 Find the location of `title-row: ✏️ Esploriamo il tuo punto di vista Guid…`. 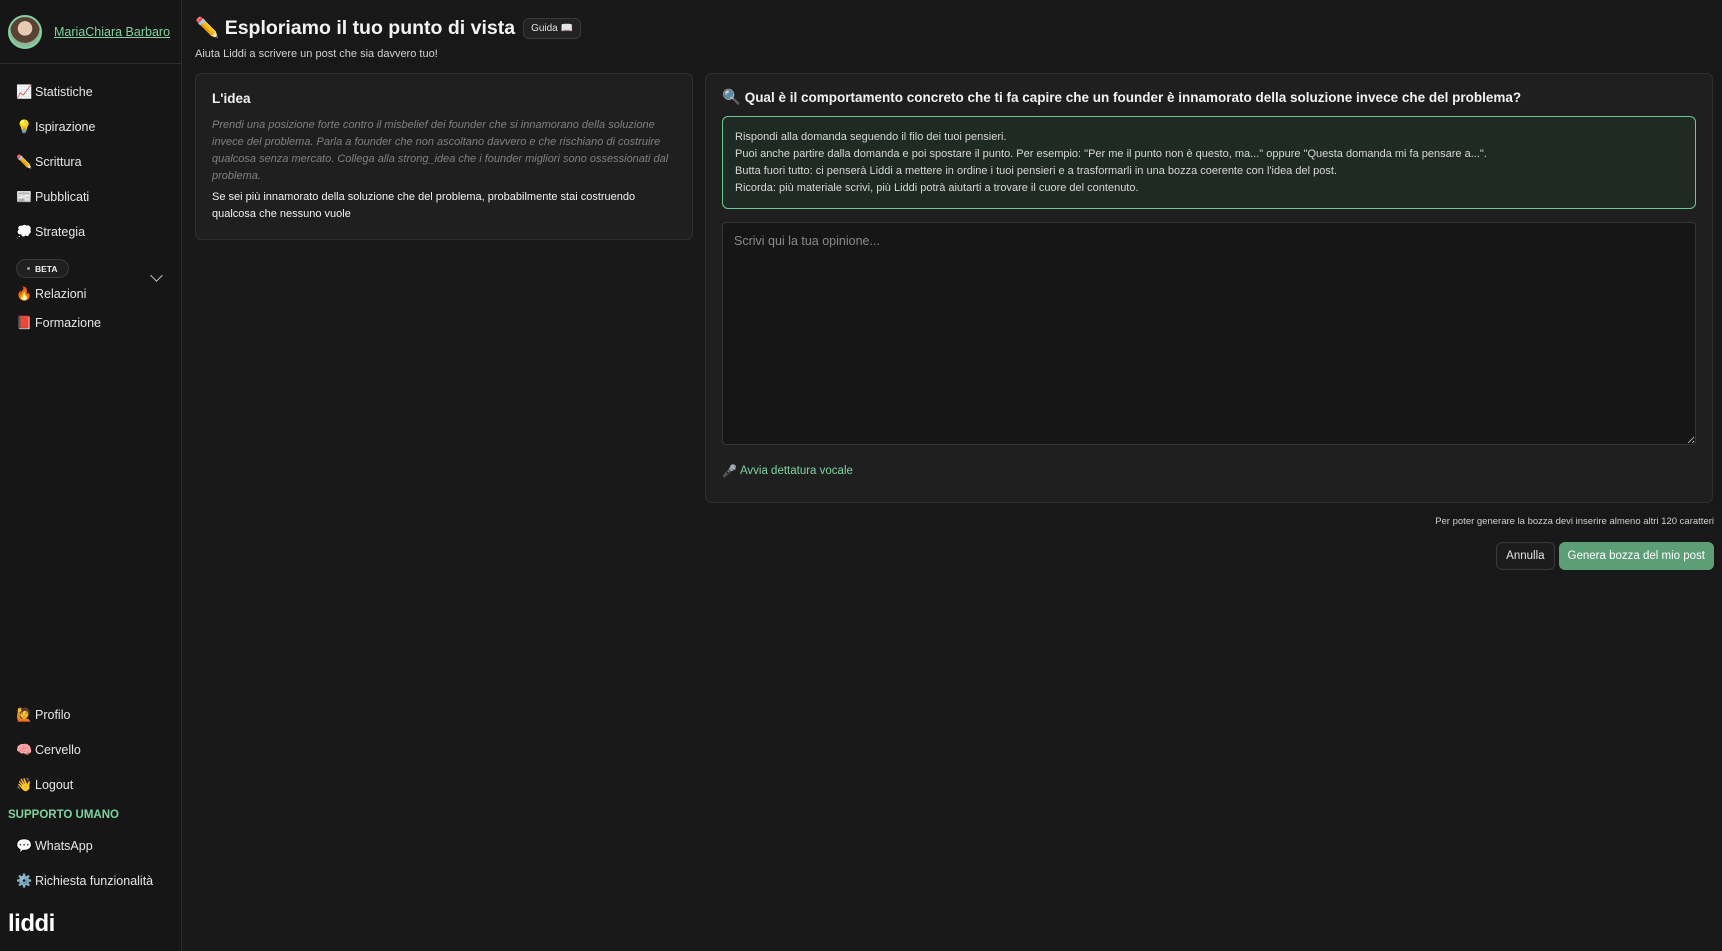

title-row: ✏️ Esploriamo il tuo punto di vista Guid… is located at coordinates (388, 28).